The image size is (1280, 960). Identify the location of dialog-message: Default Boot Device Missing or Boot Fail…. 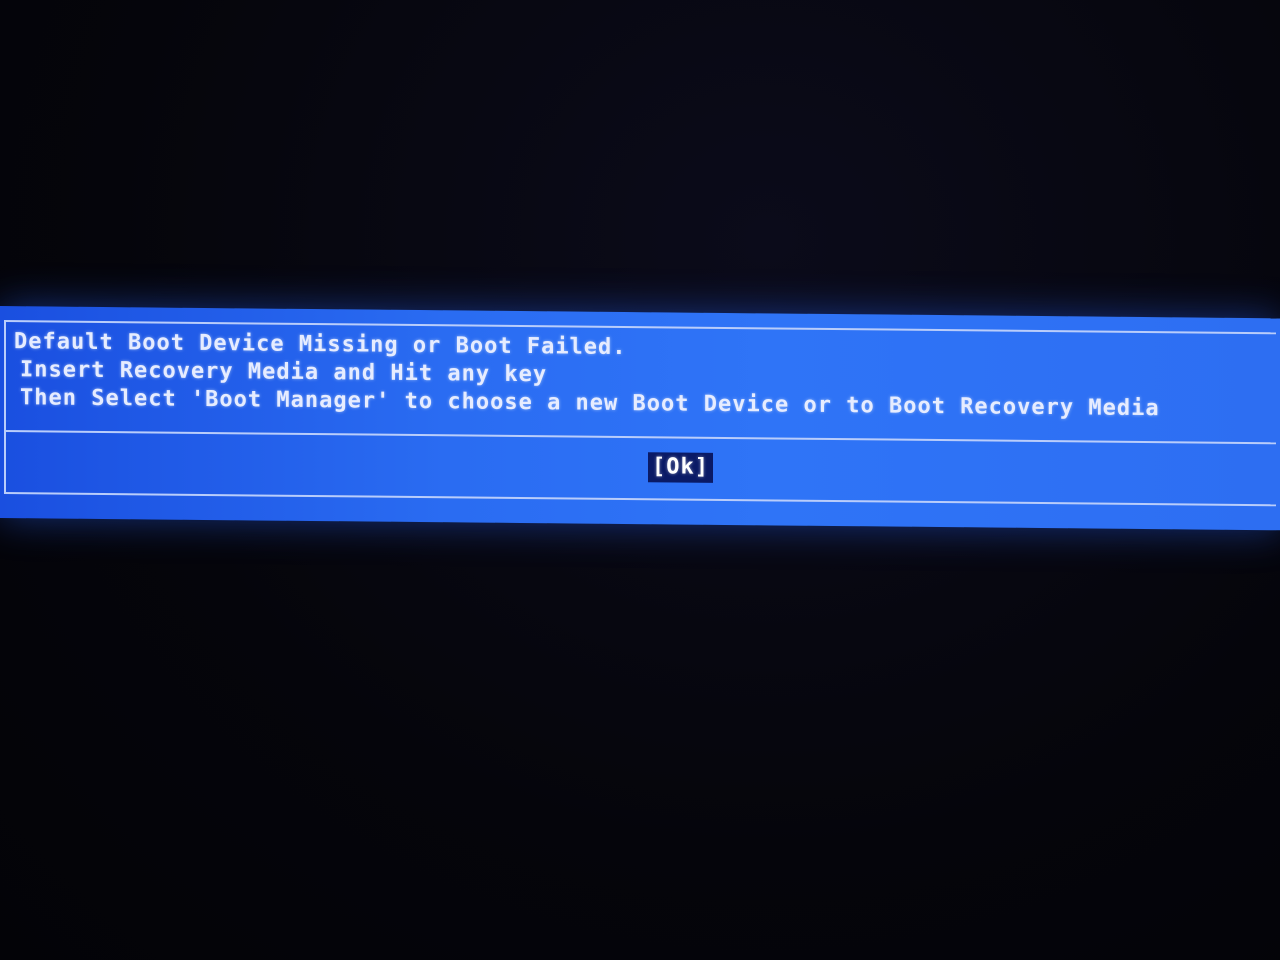
(644, 376).